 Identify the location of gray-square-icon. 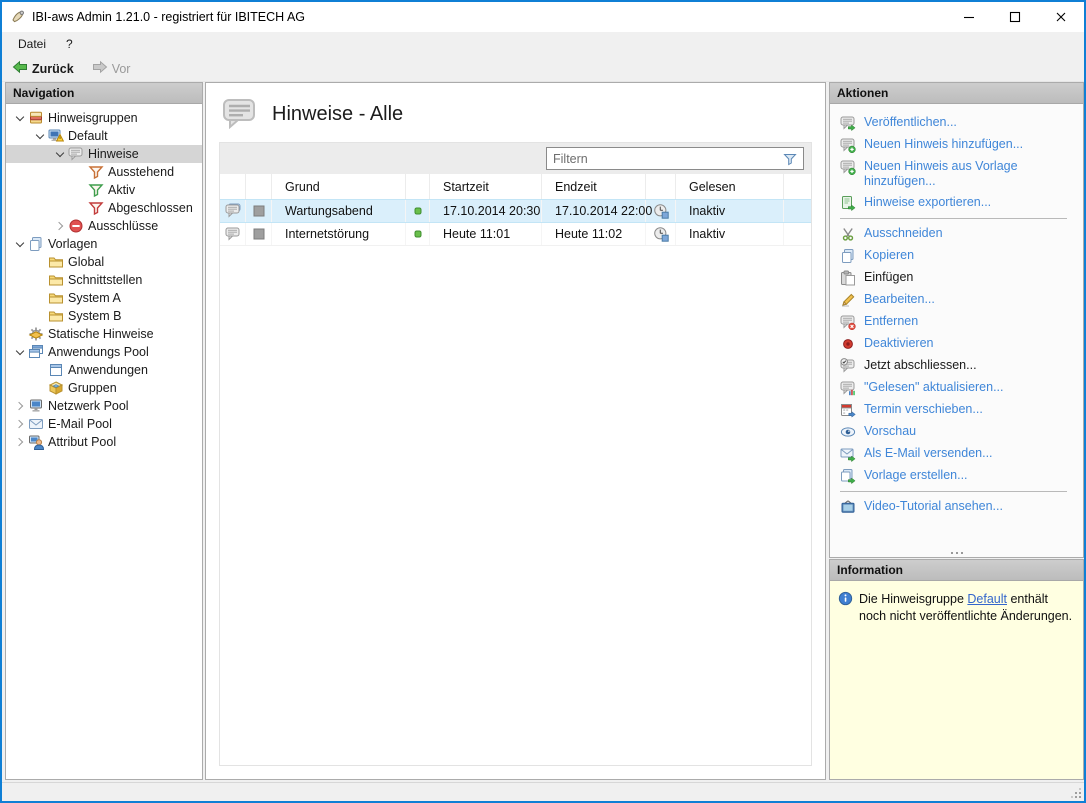
(259, 211).